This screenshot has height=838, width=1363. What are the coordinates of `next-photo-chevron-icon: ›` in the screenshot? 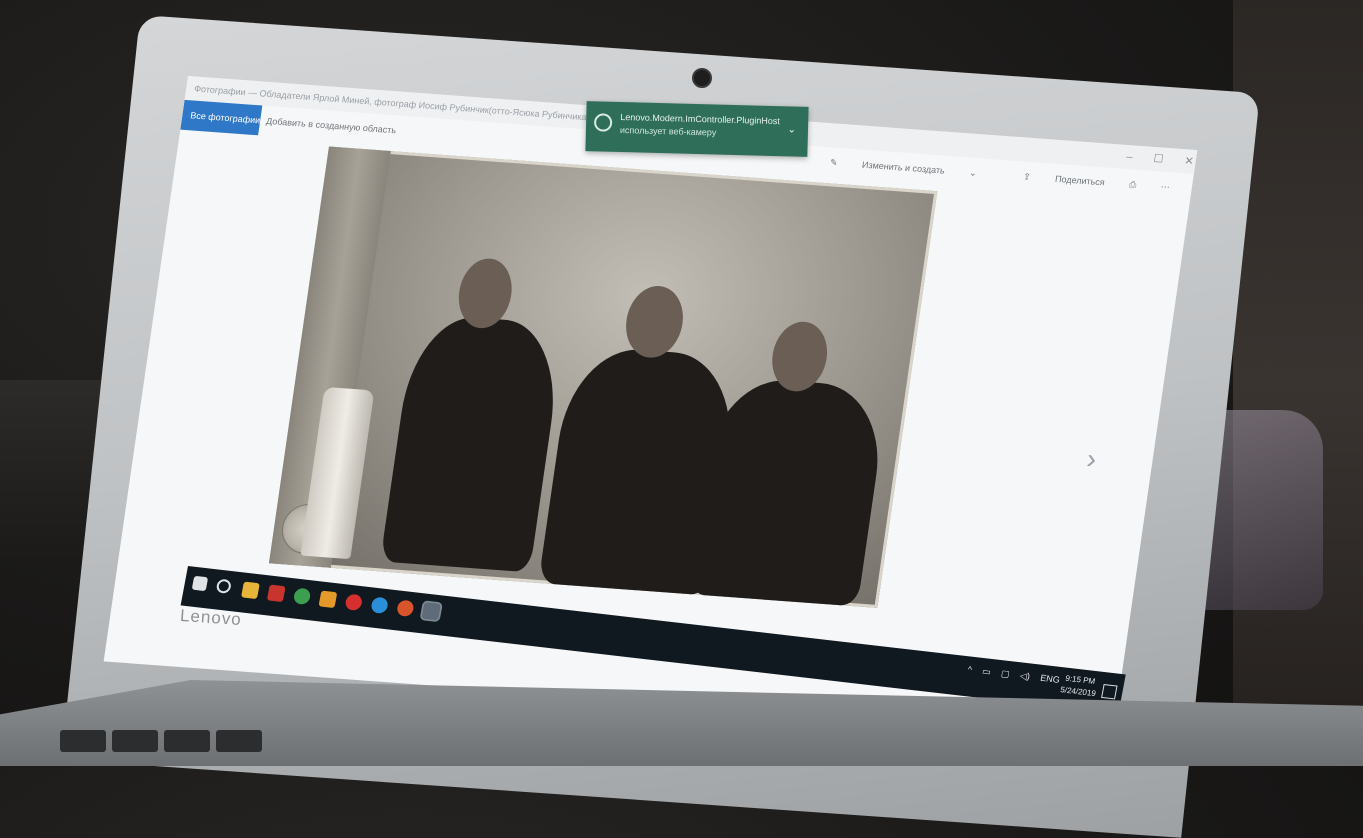 It's located at (1092, 459).